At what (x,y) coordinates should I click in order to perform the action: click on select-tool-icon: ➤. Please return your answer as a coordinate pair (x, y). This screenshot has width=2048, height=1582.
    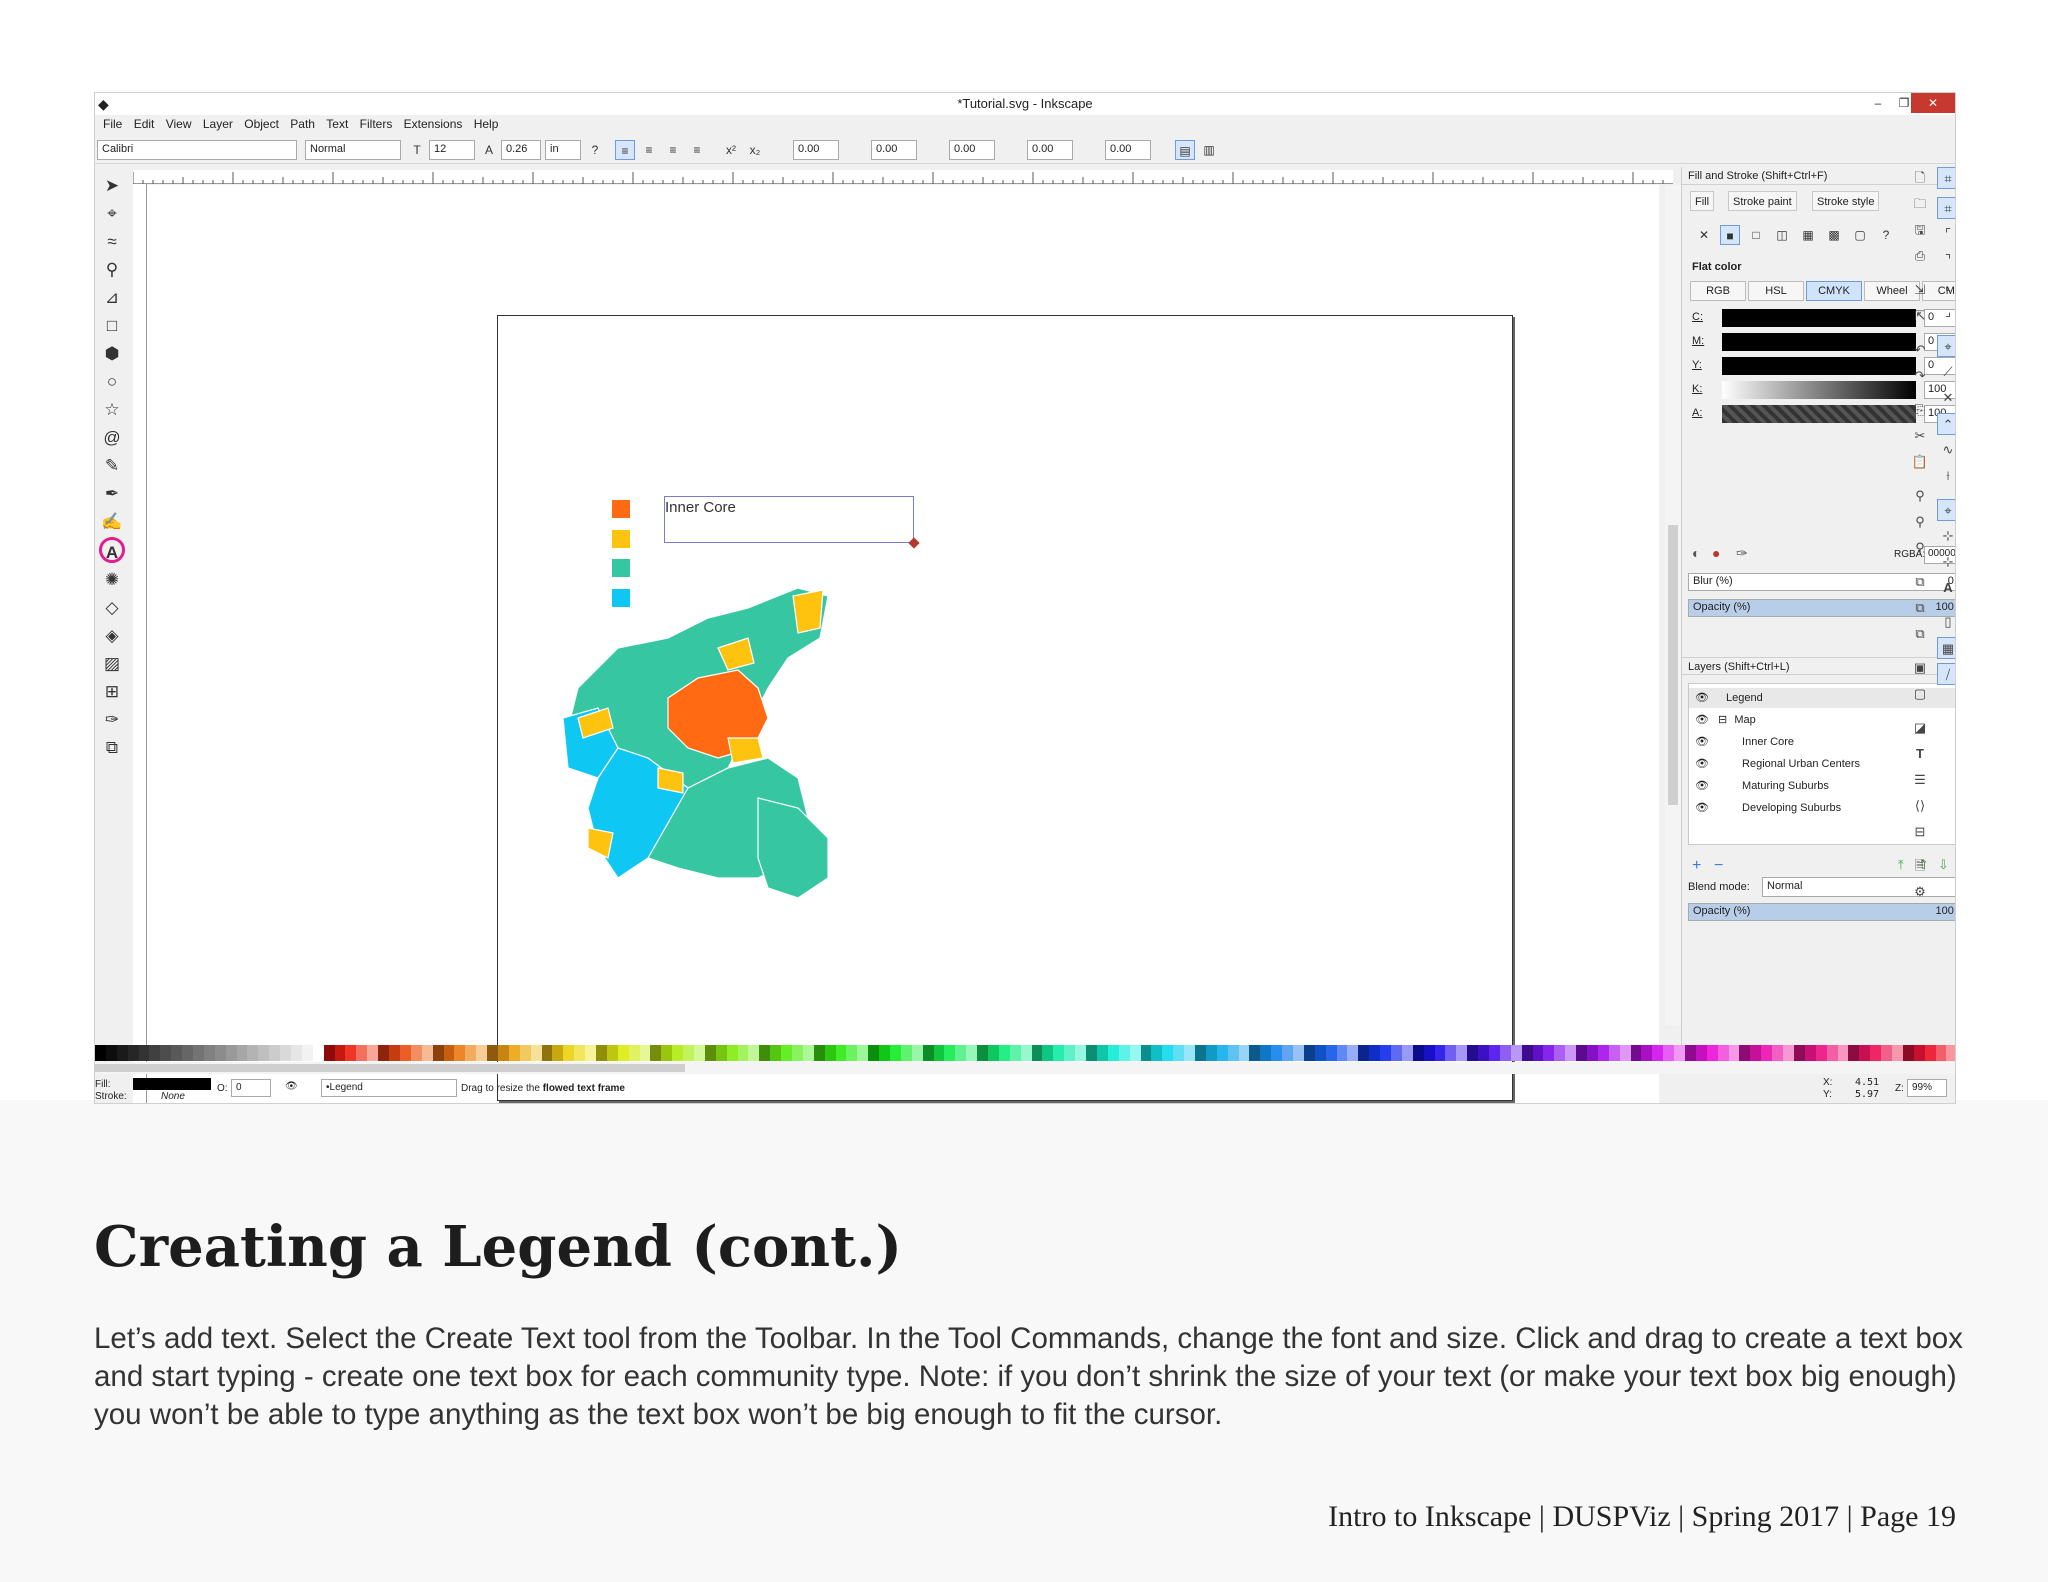
    Looking at the image, I should click on (112, 186).